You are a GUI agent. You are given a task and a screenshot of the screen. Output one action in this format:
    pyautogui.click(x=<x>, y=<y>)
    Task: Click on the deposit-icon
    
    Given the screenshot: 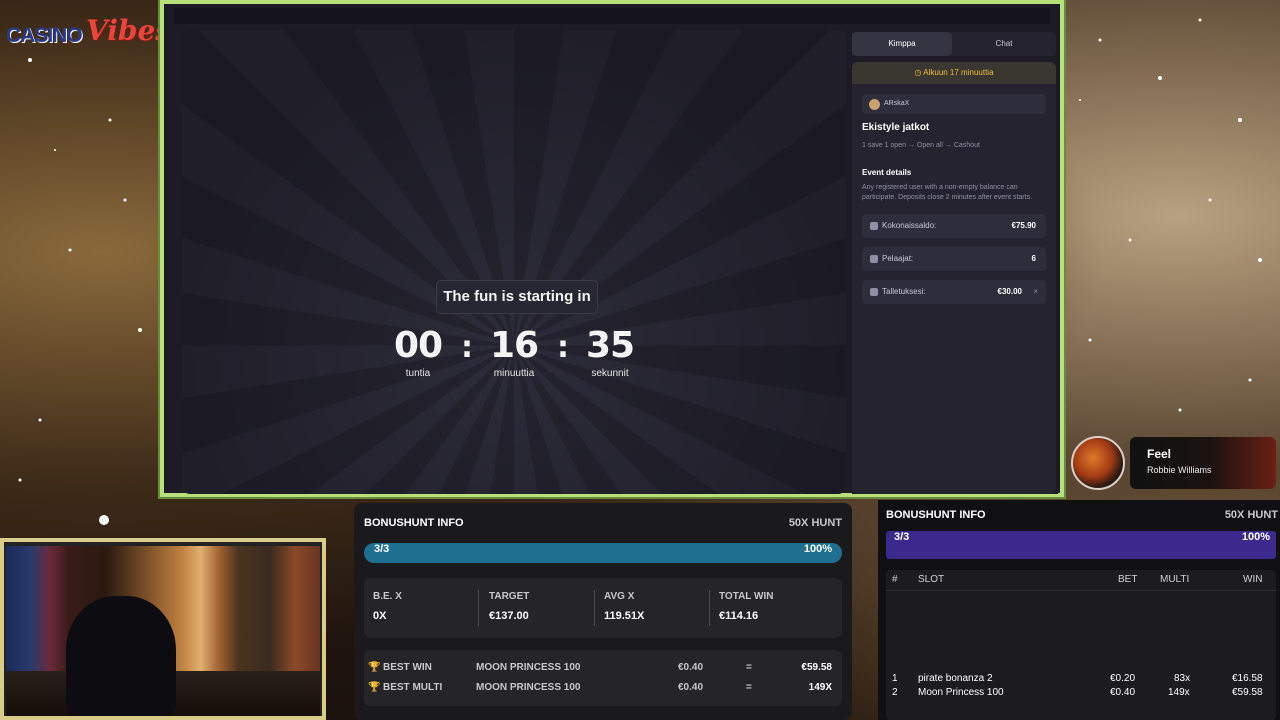 What is the action you would take?
    pyautogui.click(x=874, y=292)
    